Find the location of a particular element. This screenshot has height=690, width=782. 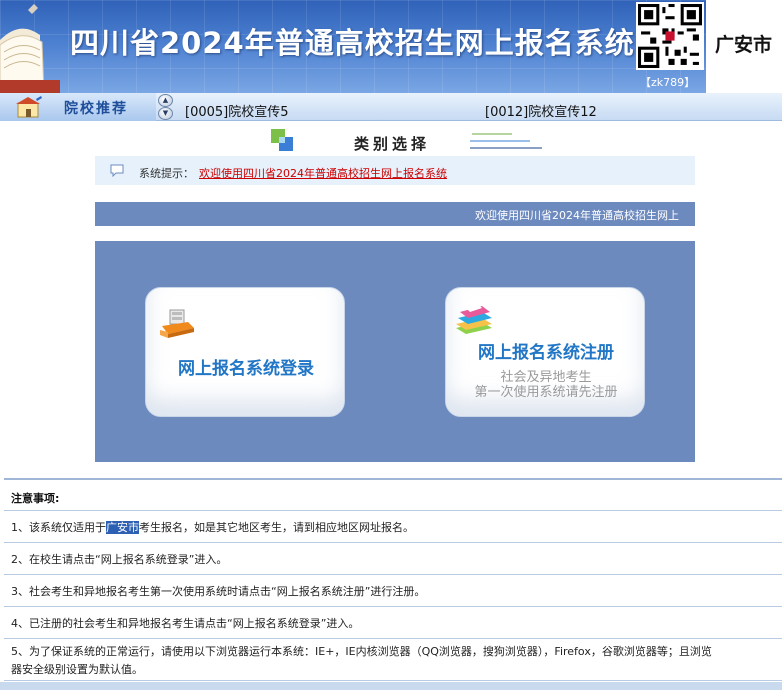

city-name: 广安市 is located at coordinates (744, 45).